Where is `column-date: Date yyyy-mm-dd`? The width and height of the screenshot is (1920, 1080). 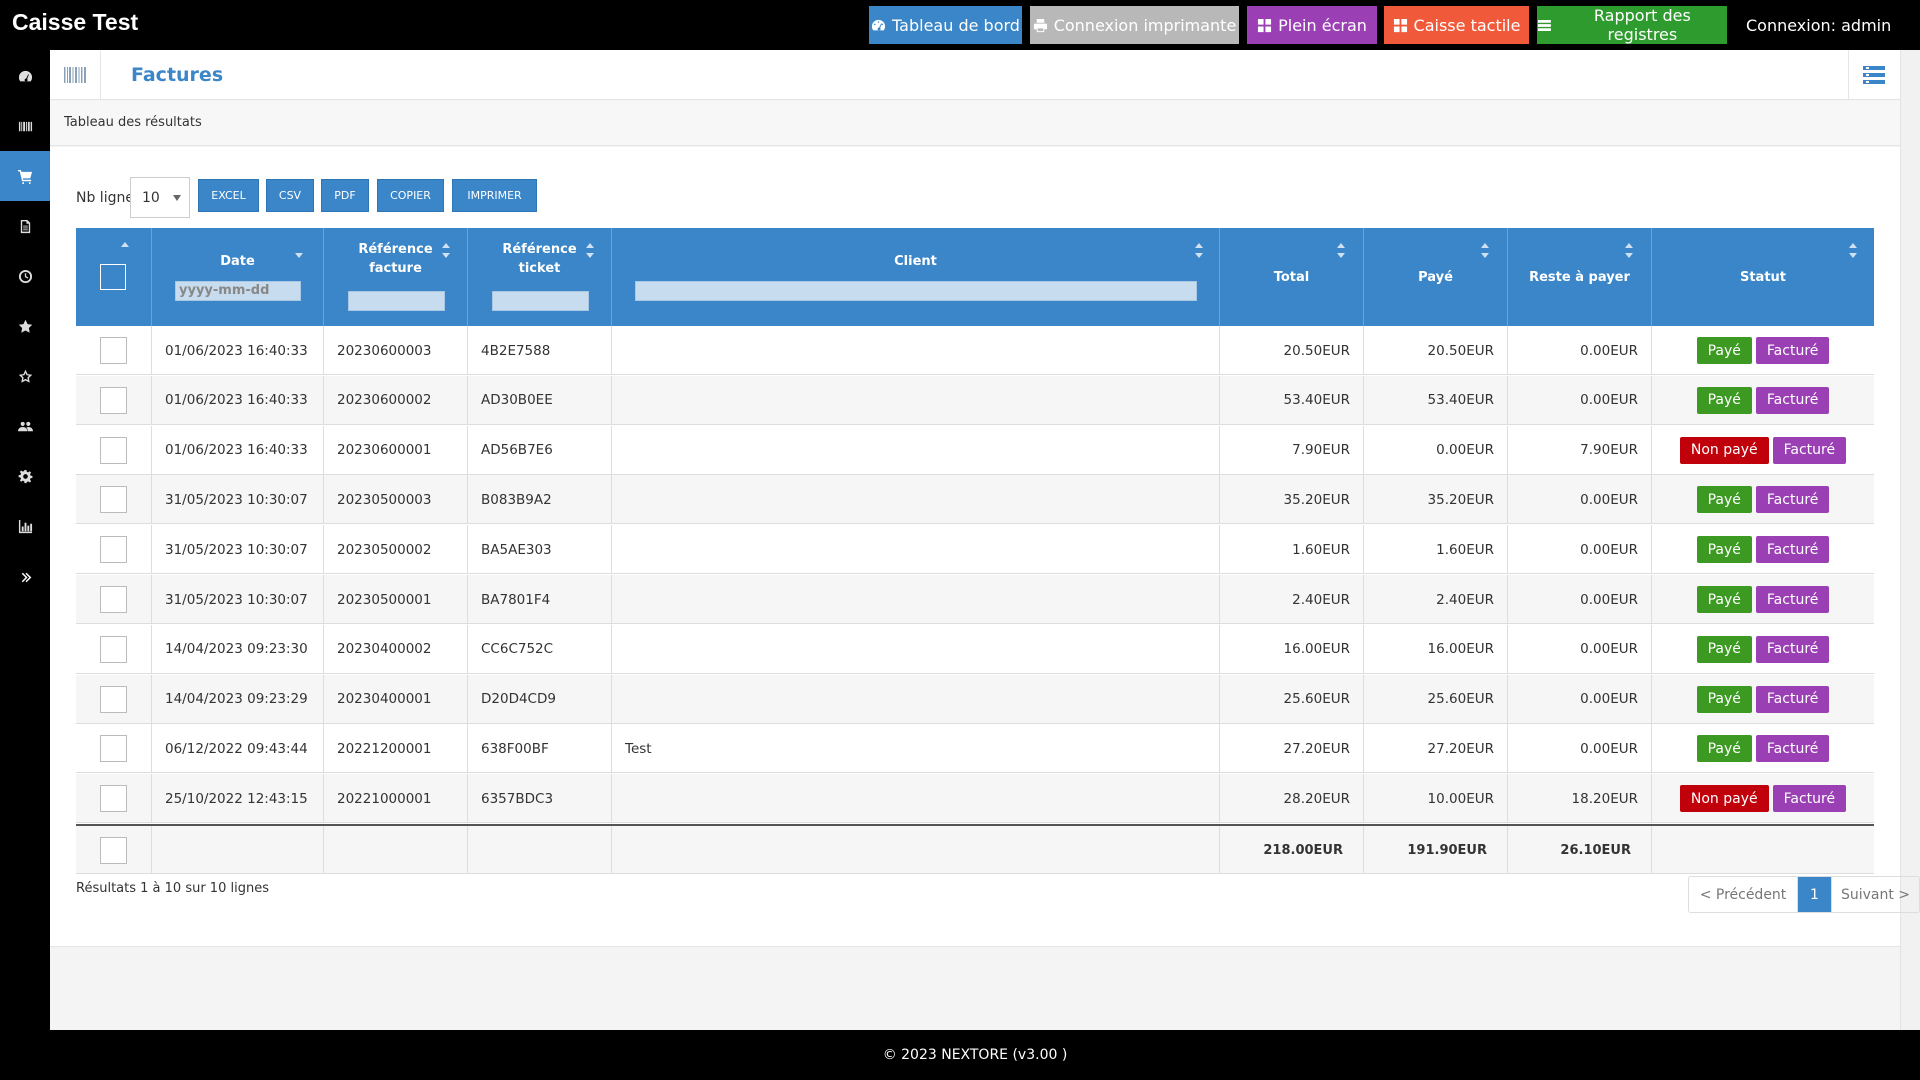
column-date: Date yyyy-mm-dd is located at coordinates (238, 277).